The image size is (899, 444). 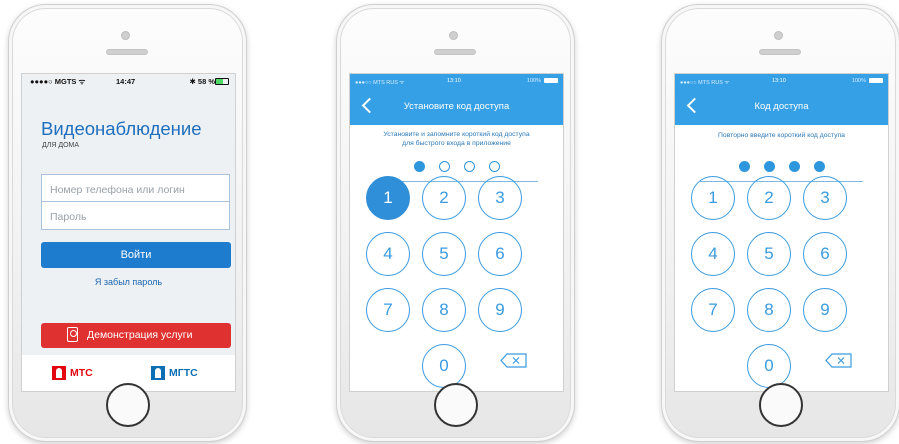 What do you see at coordinates (128, 282) in the screenshot?
I see `forgot-password-link: Я забыл пароль` at bounding box center [128, 282].